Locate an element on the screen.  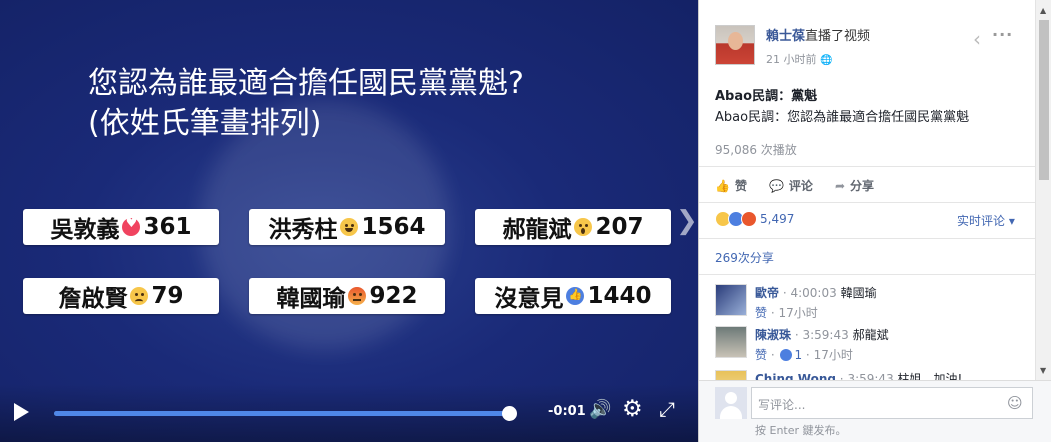
post-text: Abao民調：您認為誰最適合擔任國民黨黨魁 is located at coordinates (842, 117).